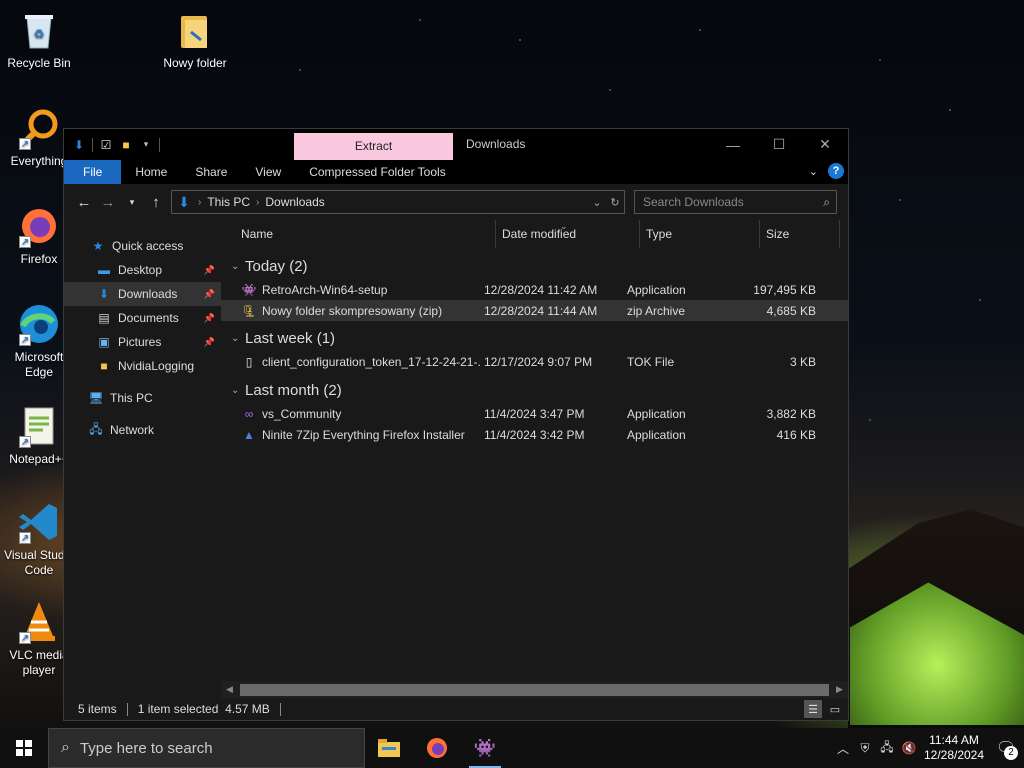 The height and width of the screenshot is (768, 1024). Describe the element at coordinates (39, 226) in the screenshot. I see `firefox-icon: ↗` at that location.